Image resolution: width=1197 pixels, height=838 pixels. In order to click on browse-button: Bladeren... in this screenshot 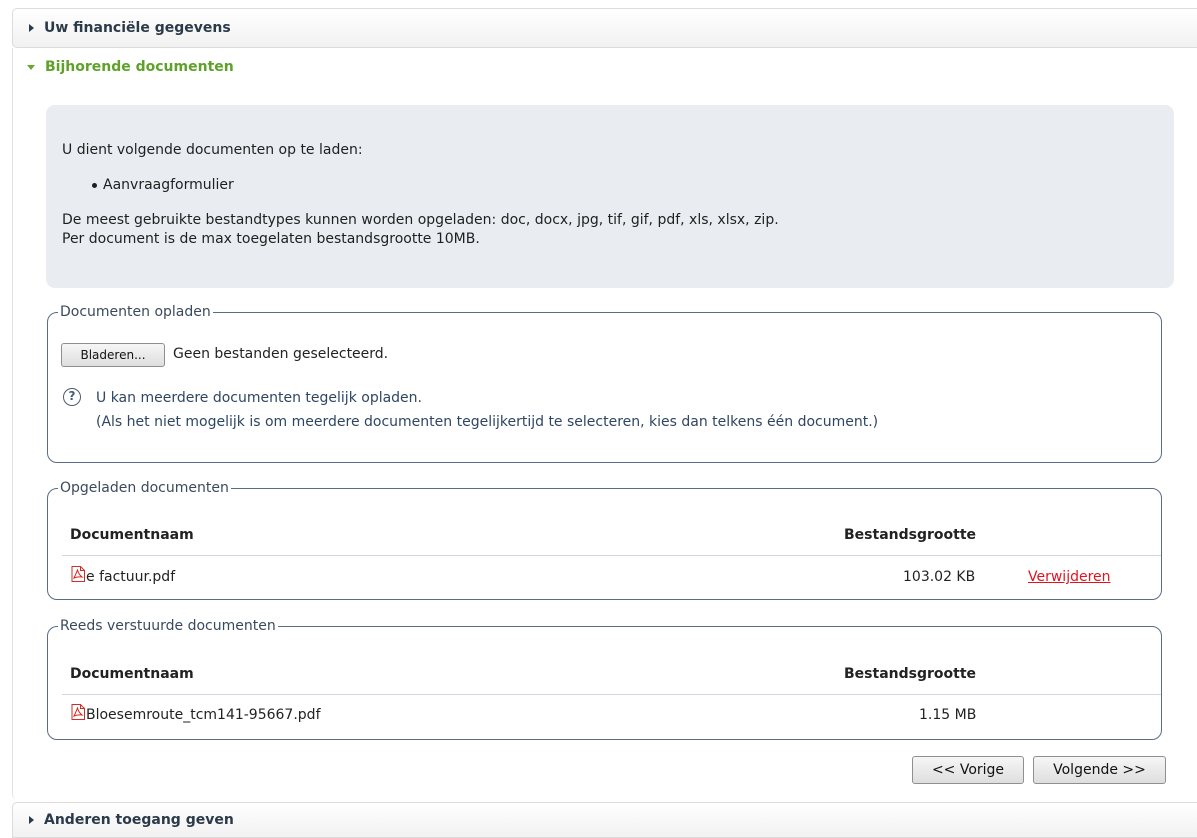, I will do `click(113, 355)`.